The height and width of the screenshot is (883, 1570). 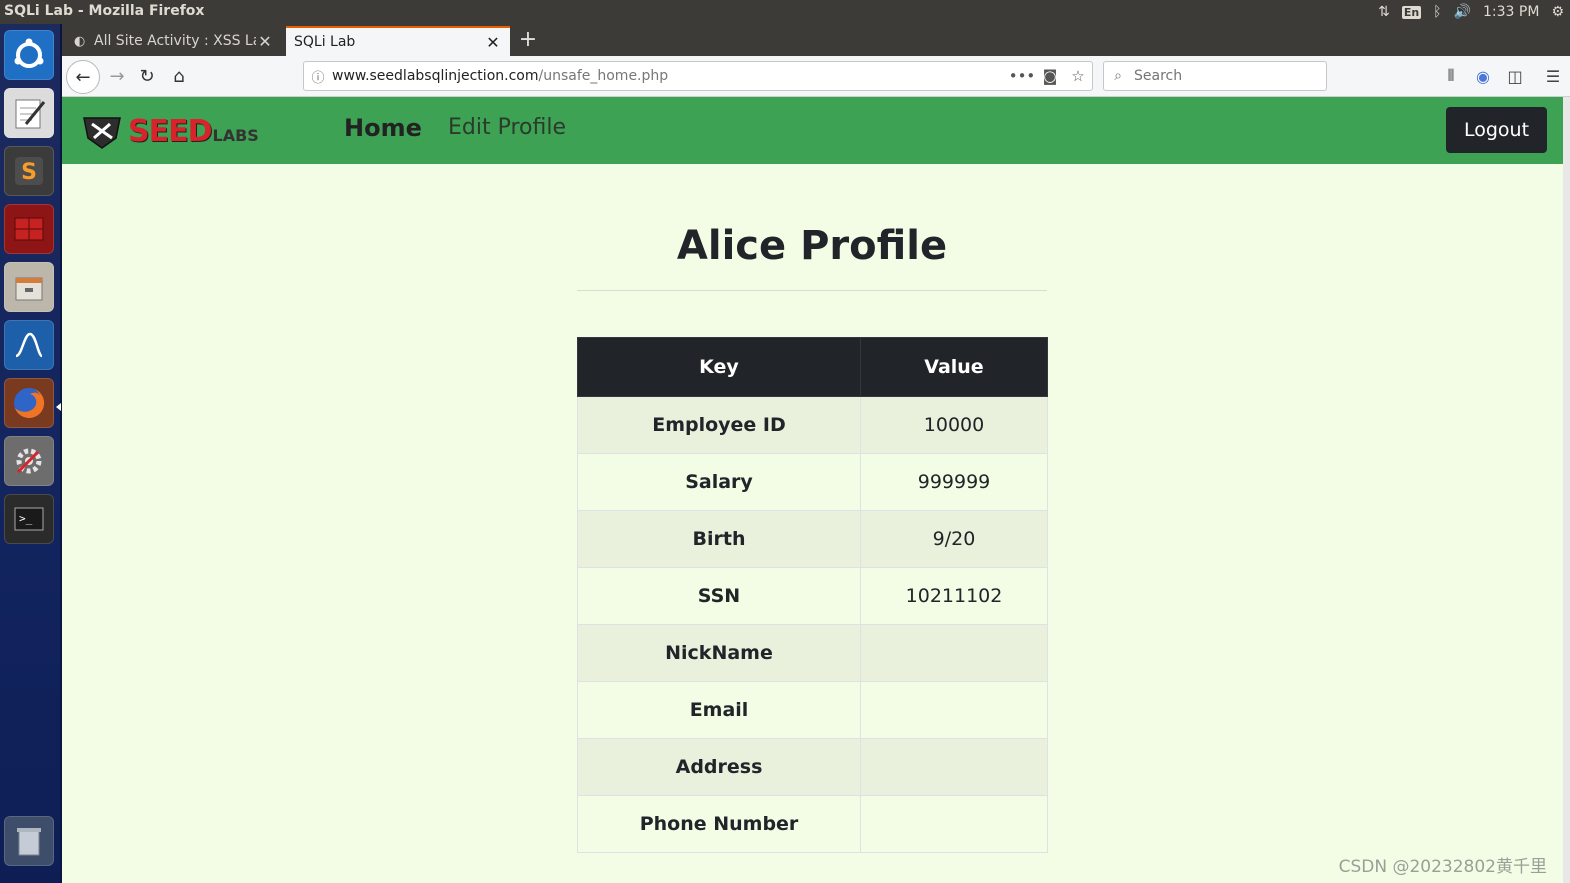 I want to click on new-tab-button: +, so click(x=528, y=40).